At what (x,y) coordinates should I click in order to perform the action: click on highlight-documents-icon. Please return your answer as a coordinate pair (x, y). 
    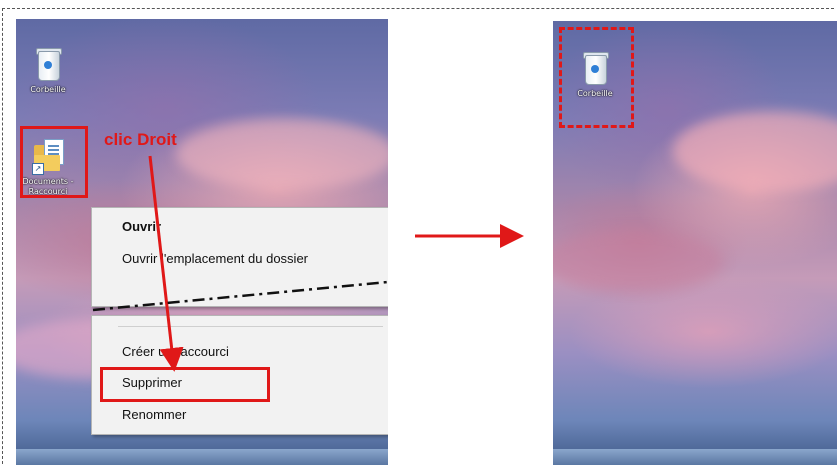
    Looking at the image, I should click on (54, 162).